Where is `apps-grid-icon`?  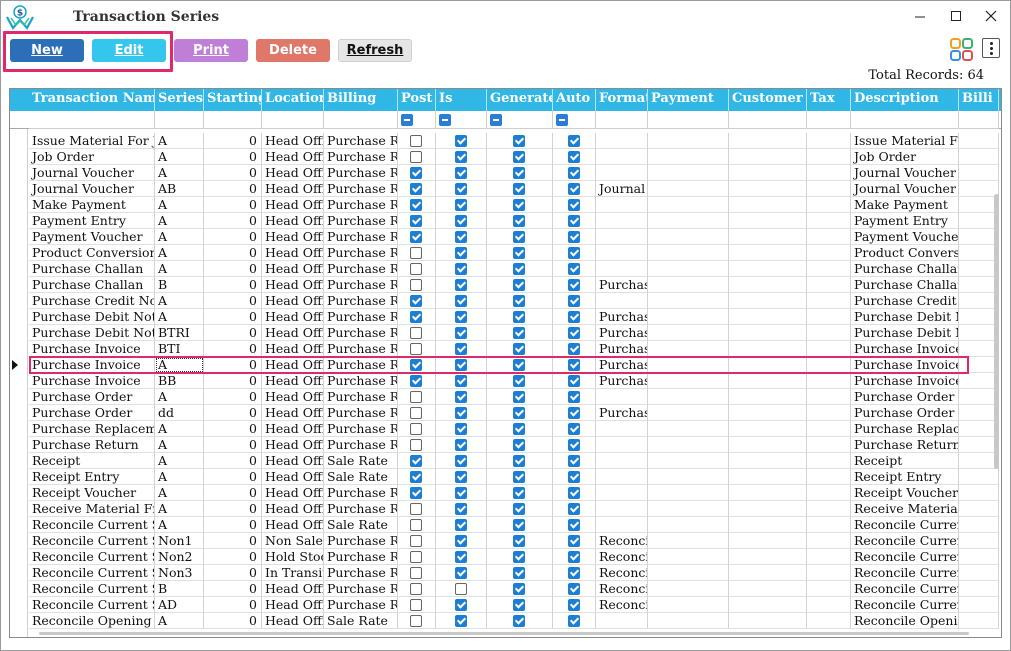 apps-grid-icon is located at coordinates (962, 50).